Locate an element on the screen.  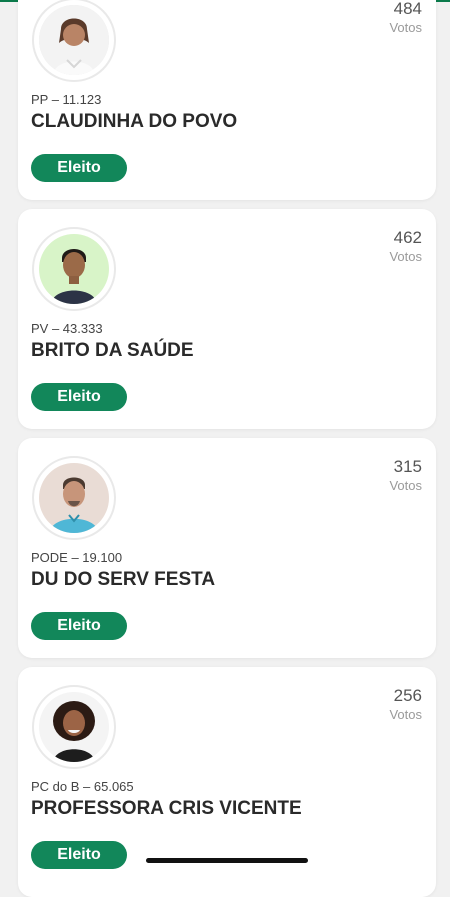
home-indicator is located at coordinates (227, 860).